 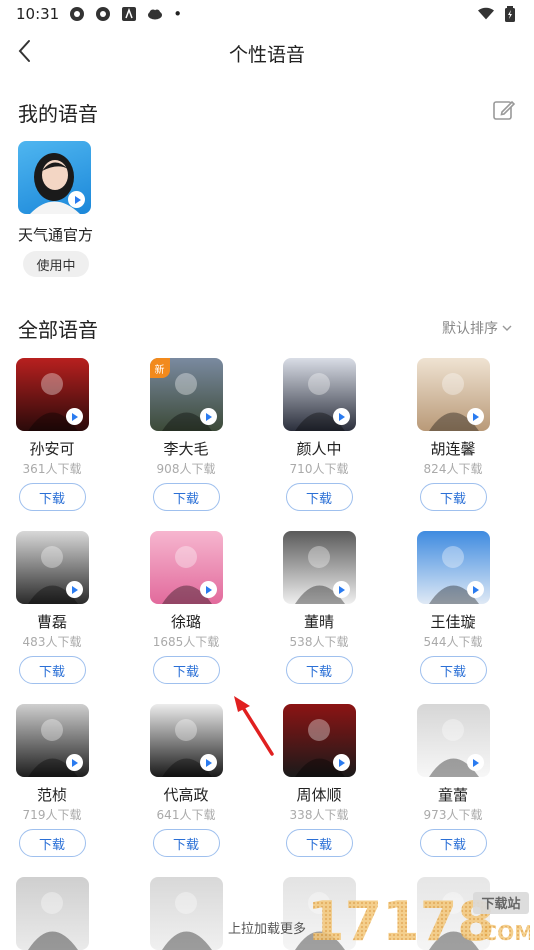 What do you see at coordinates (452, 795) in the screenshot?
I see `voice-name: 童蕾` at bounding box center [452, 795].